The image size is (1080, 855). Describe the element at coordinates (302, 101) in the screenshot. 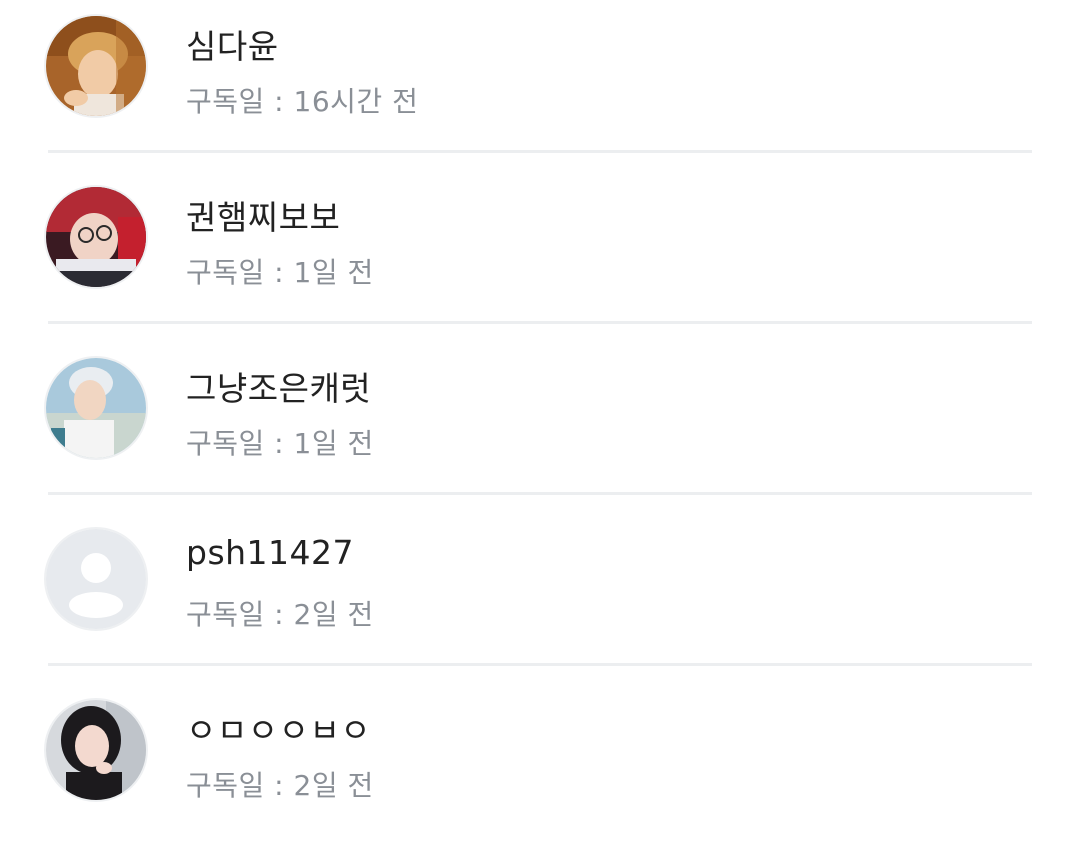

I see `subscribed-time: 구독일 : 16시간 전` at that location.